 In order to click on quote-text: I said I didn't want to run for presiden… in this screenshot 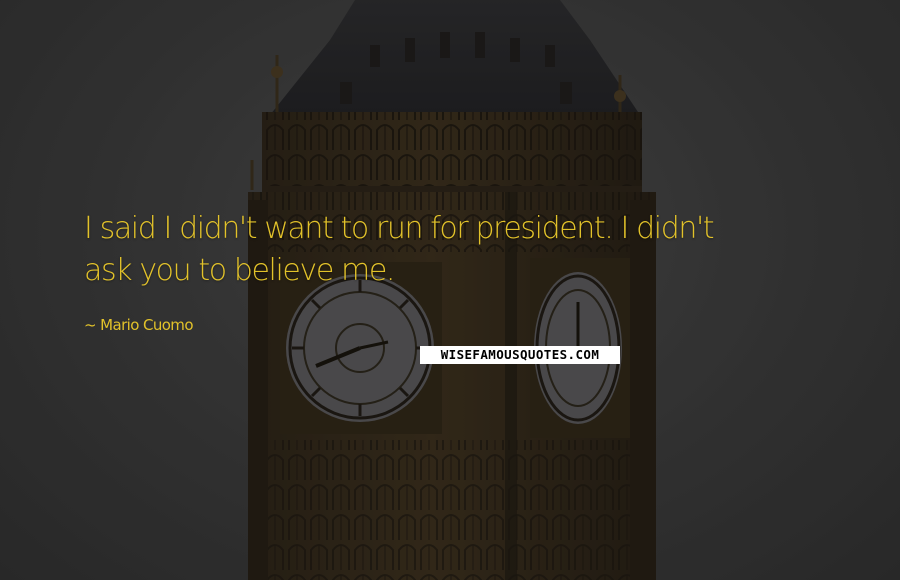, I will do `click(464, 250)`.